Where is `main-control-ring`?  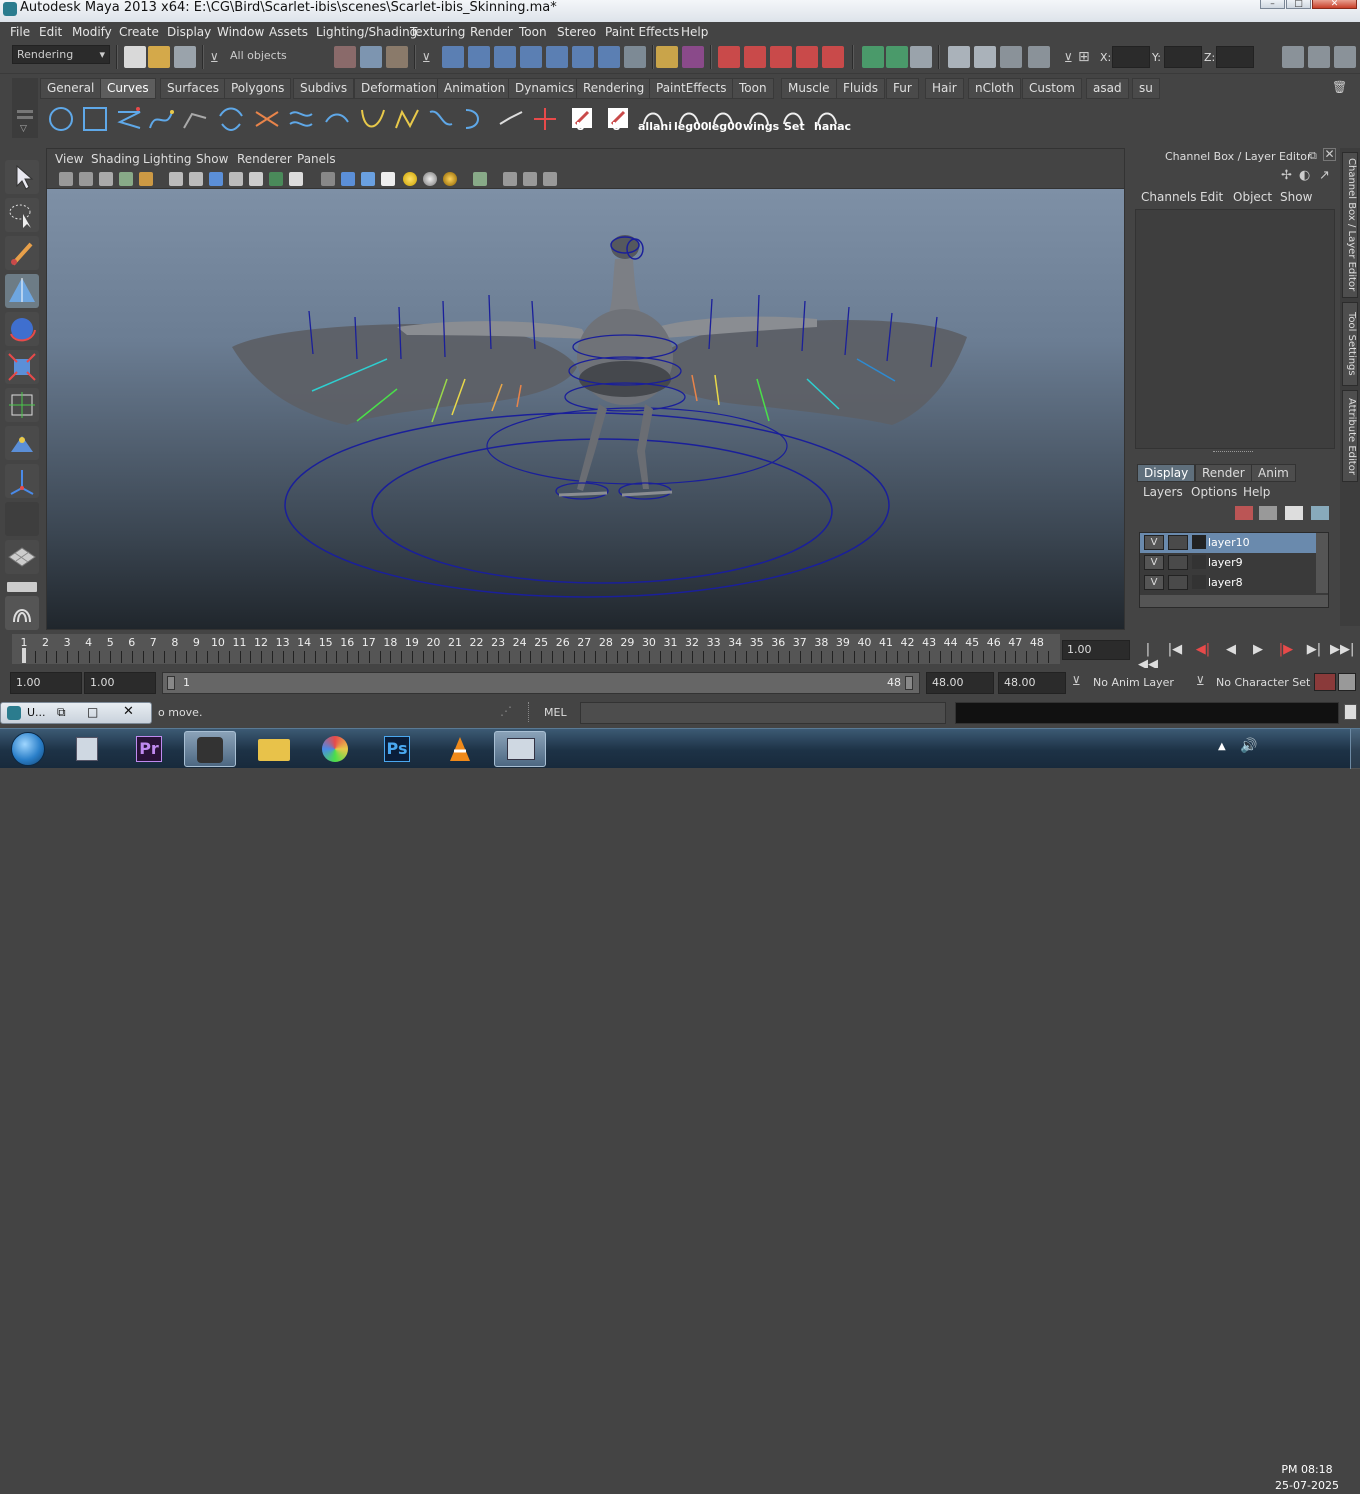 main-control-ring is located at coordinates (602, 511).